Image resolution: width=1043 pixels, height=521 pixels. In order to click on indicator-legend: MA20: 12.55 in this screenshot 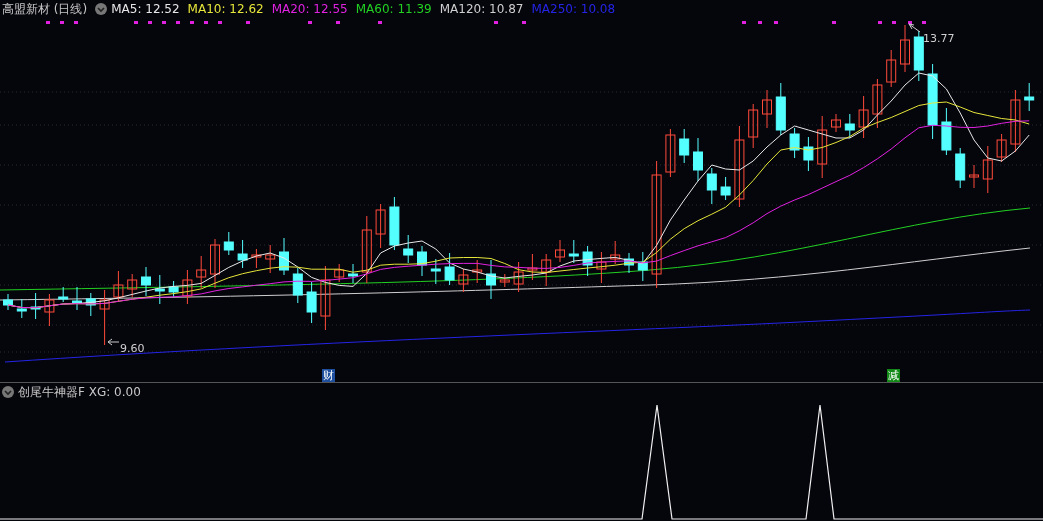, I will do `click(309, 9)`.